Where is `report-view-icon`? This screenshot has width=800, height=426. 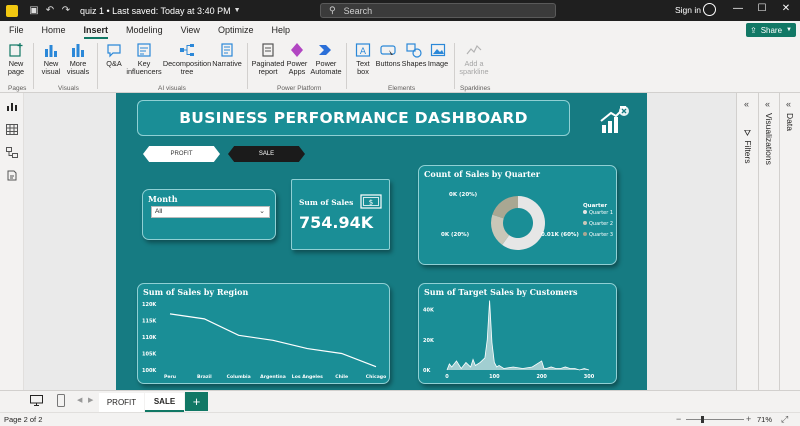
report-view-icon is located at coordinates (12, 106).